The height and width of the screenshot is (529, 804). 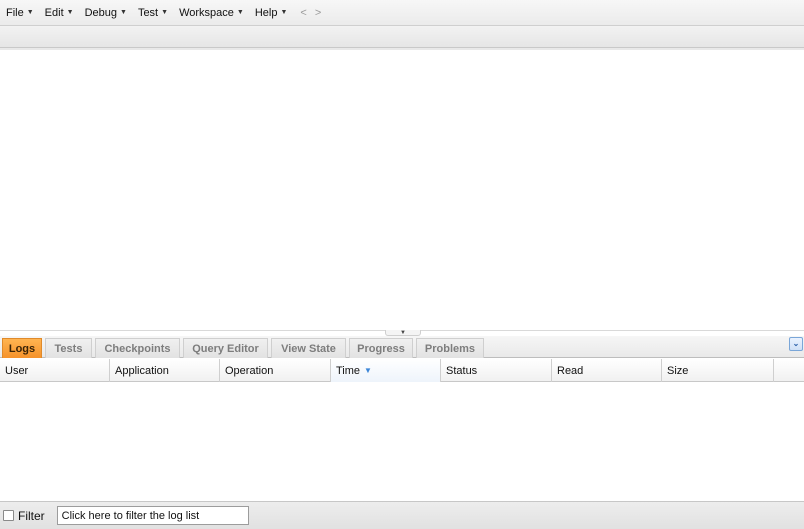 I want to click on tab-checkpoints: Checkpoints, so click(x=137, y=348).